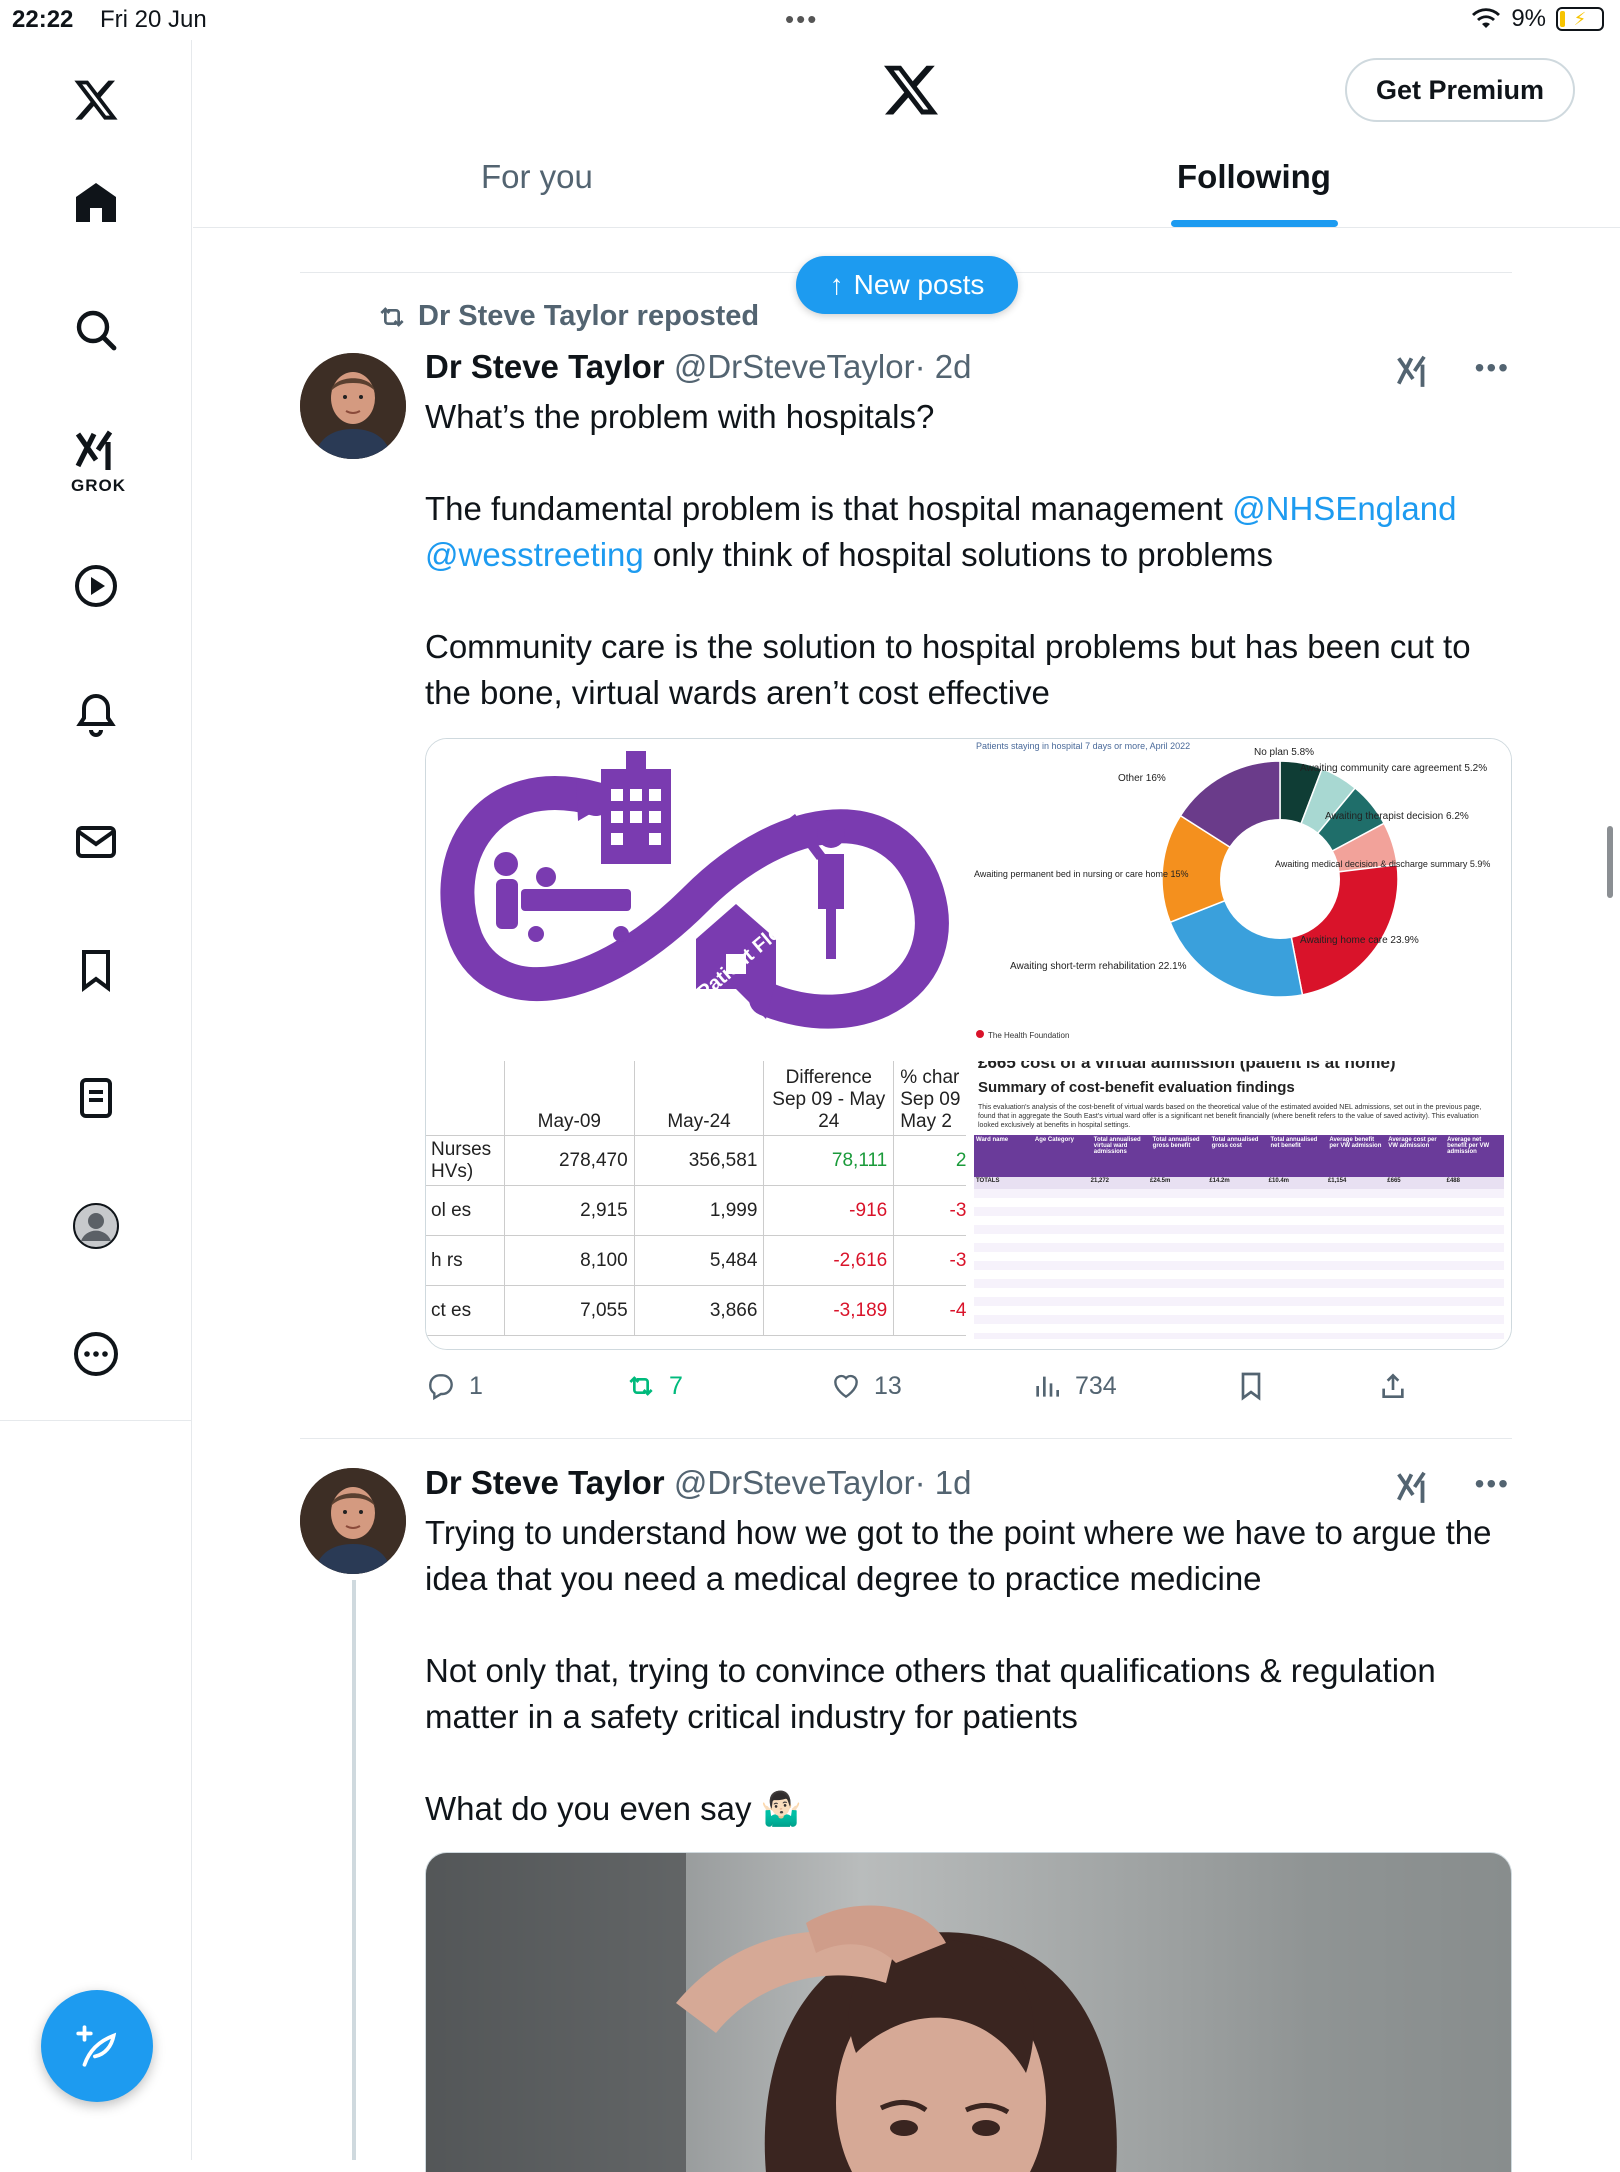 The image size is (1620, 2172). Describe the element at coordinates (1337, 1181) in the screenshot. I see `cb-total-cell: £1,154` at that location.